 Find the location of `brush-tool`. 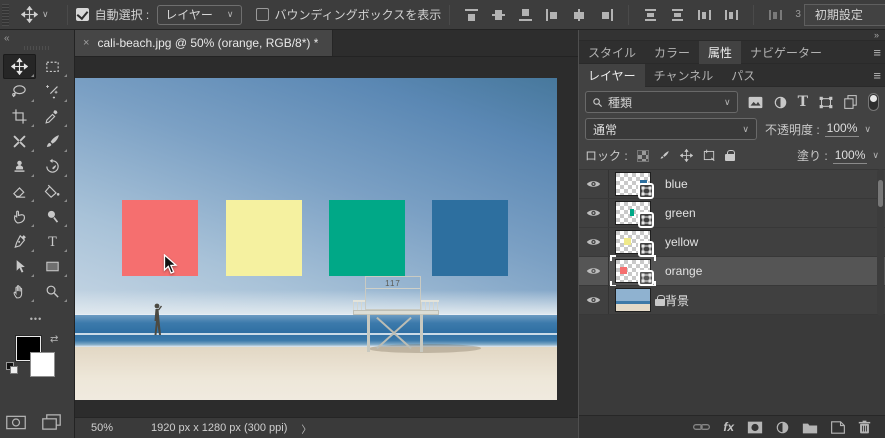

brush-tool is located at coordinates (52, 141).